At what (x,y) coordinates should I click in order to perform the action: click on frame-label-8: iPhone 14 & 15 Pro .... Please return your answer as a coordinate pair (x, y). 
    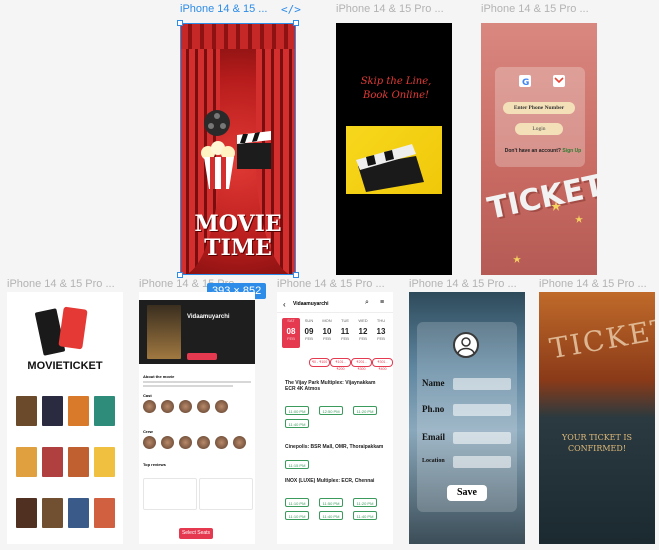
    Looking at the image, I should click on (593, 284).